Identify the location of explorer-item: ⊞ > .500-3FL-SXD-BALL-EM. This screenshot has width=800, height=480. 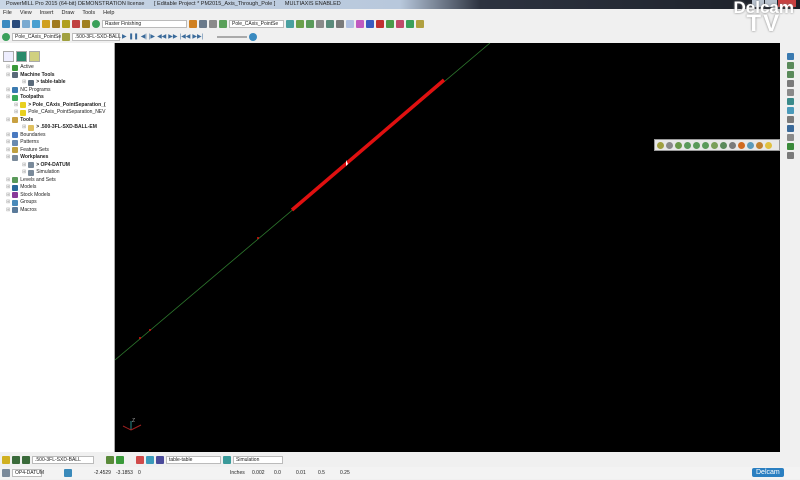
(57, 128).